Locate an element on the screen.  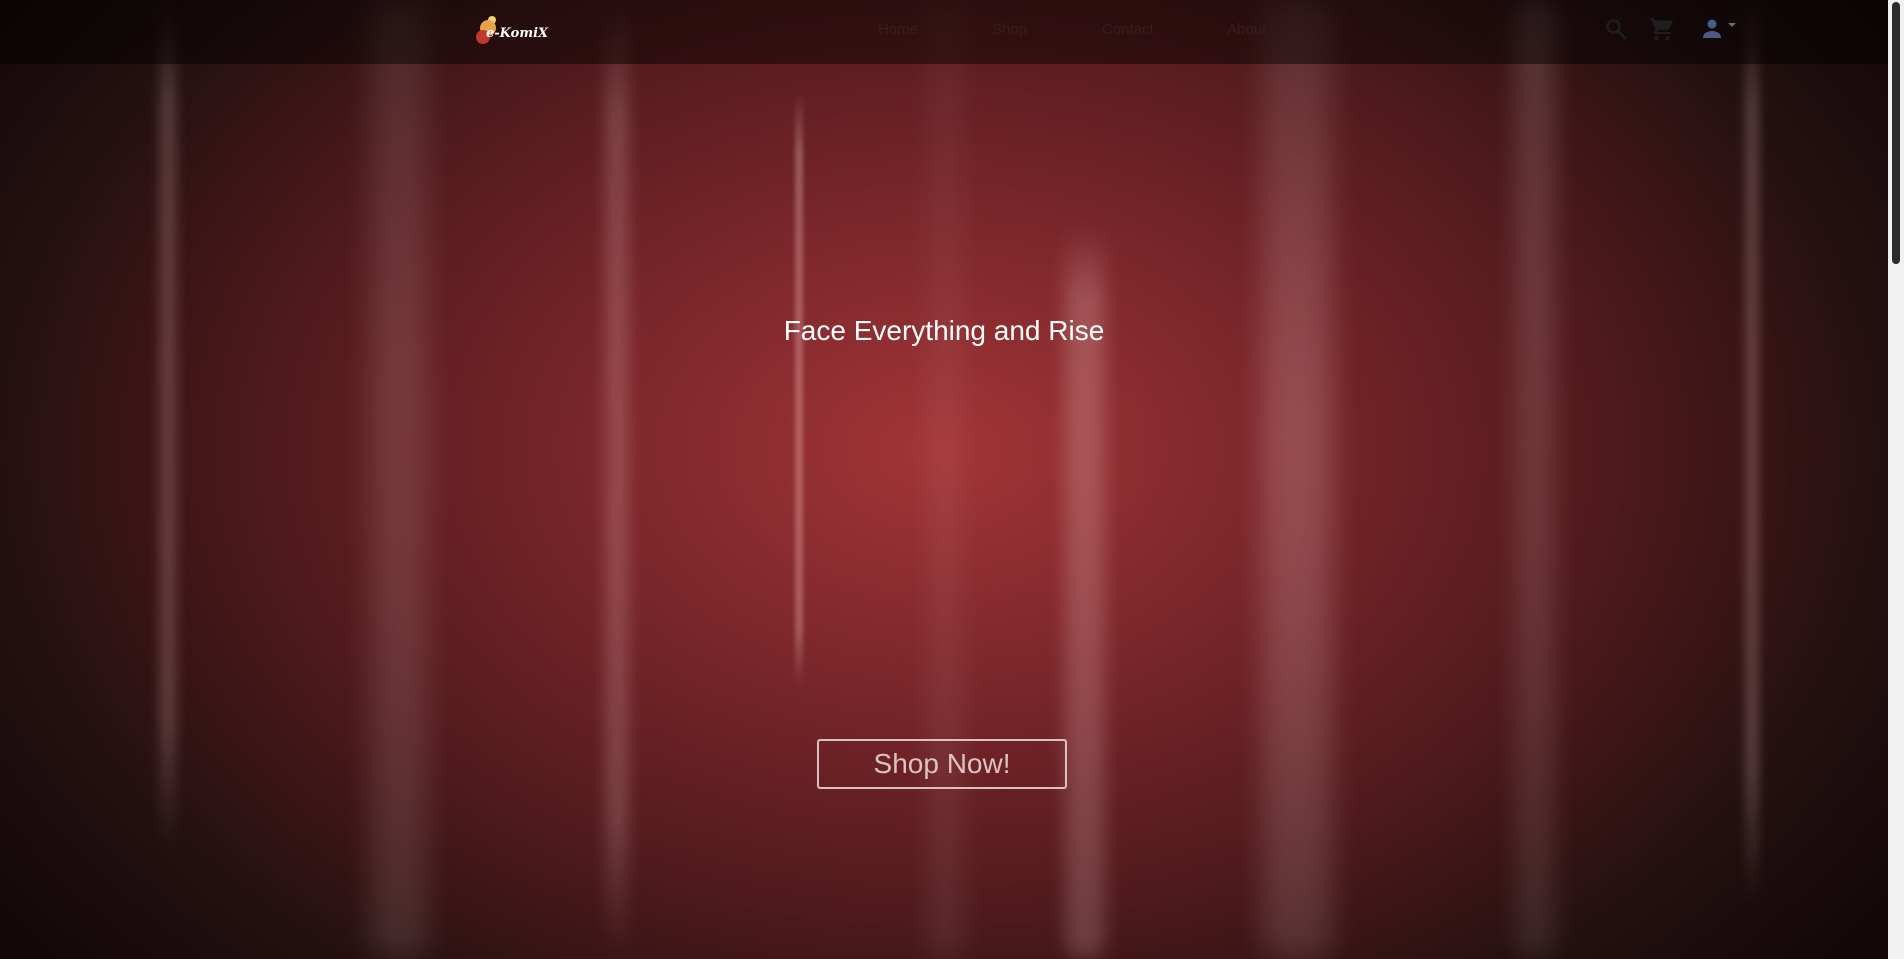
search-icon is located at coordinates (1616, 29).